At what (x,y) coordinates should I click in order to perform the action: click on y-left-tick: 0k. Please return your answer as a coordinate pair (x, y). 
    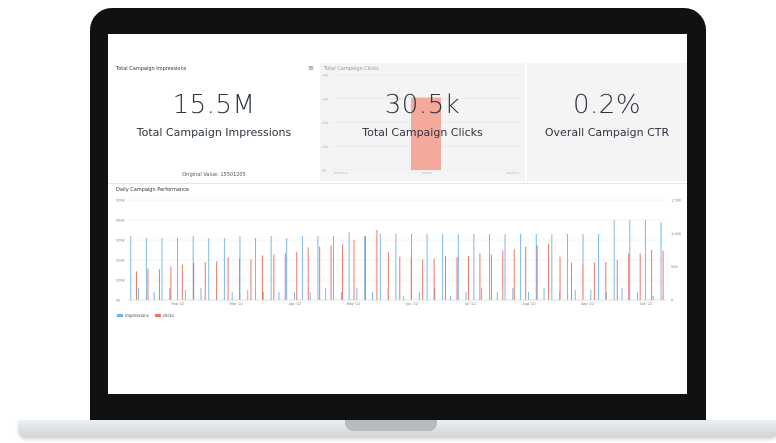
    Looking at the image, I should click on (118, 301).